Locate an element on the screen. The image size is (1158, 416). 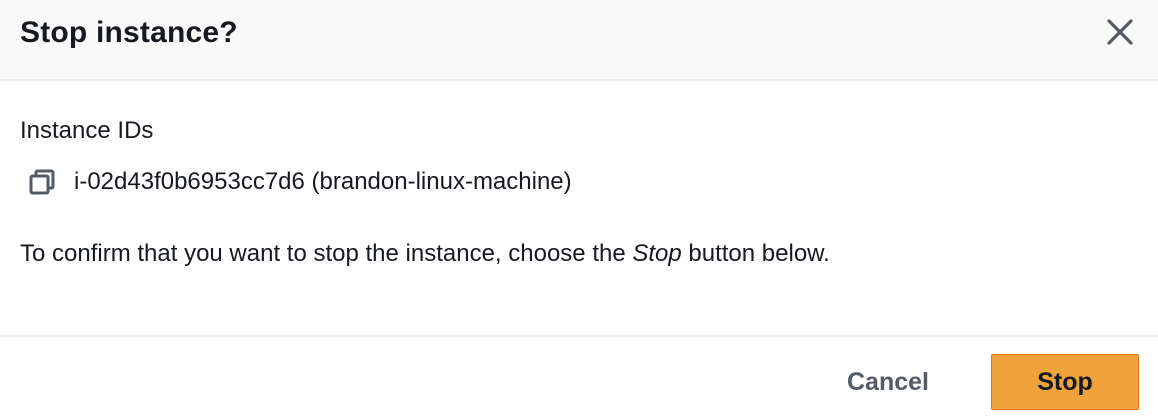
close-button is located at coordinates (1120, 32).